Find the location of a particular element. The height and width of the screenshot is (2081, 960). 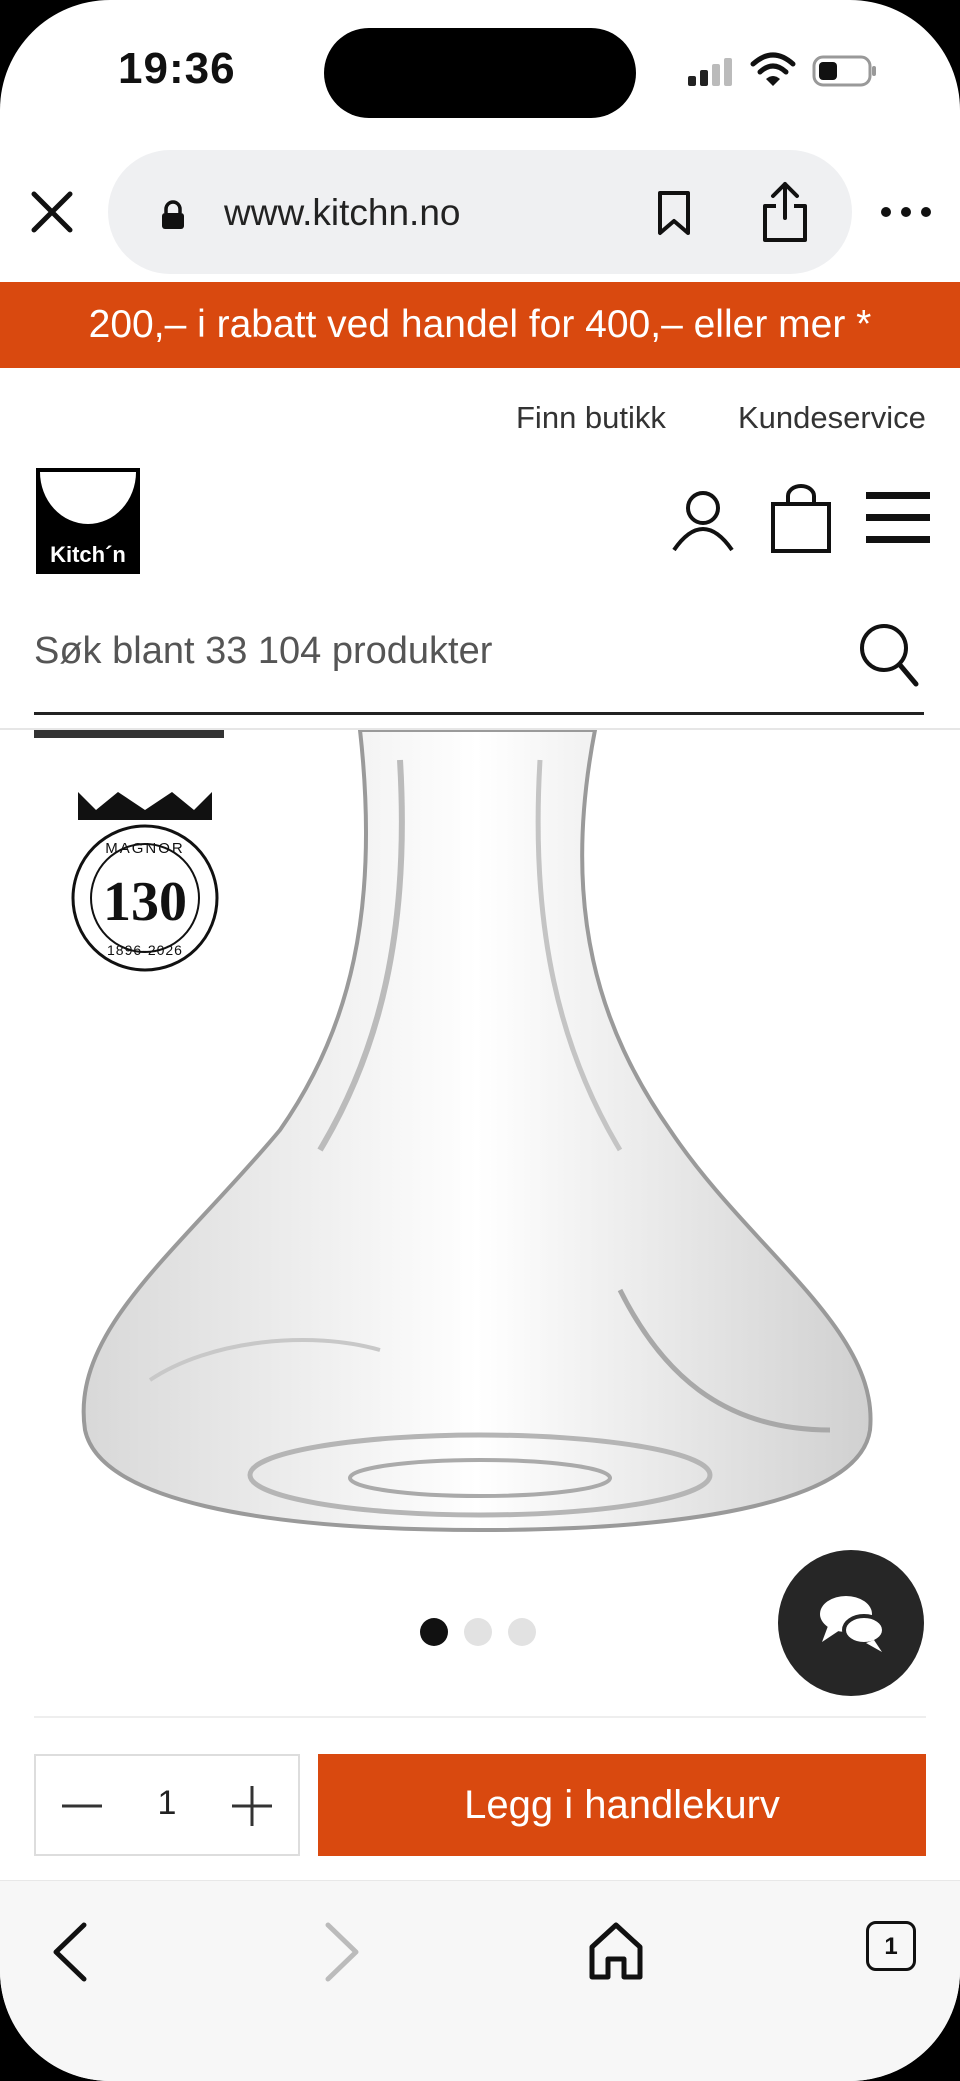

back-icon is located at coordinates (70, 1952).